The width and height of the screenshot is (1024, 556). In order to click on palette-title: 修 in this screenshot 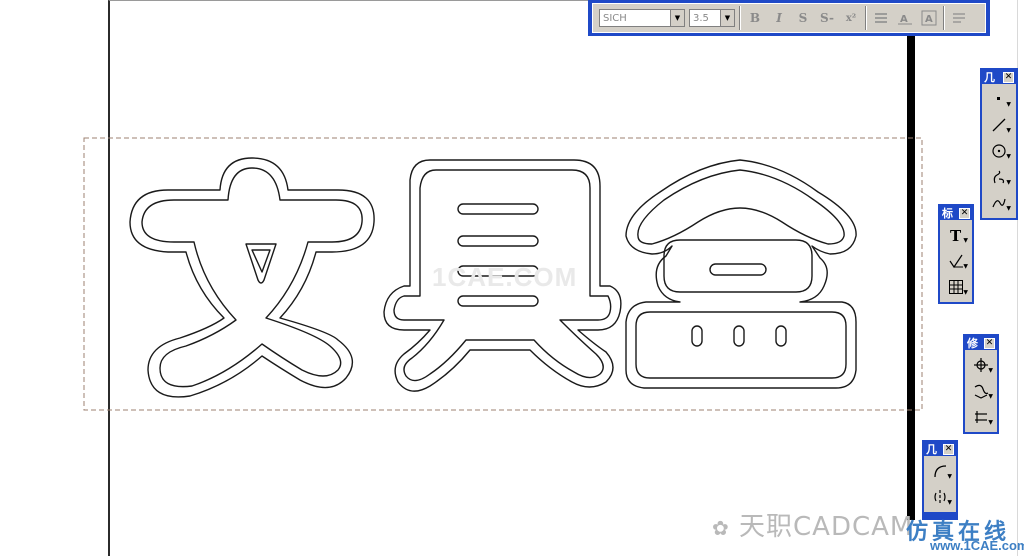, I will do `click(972, 343)`.